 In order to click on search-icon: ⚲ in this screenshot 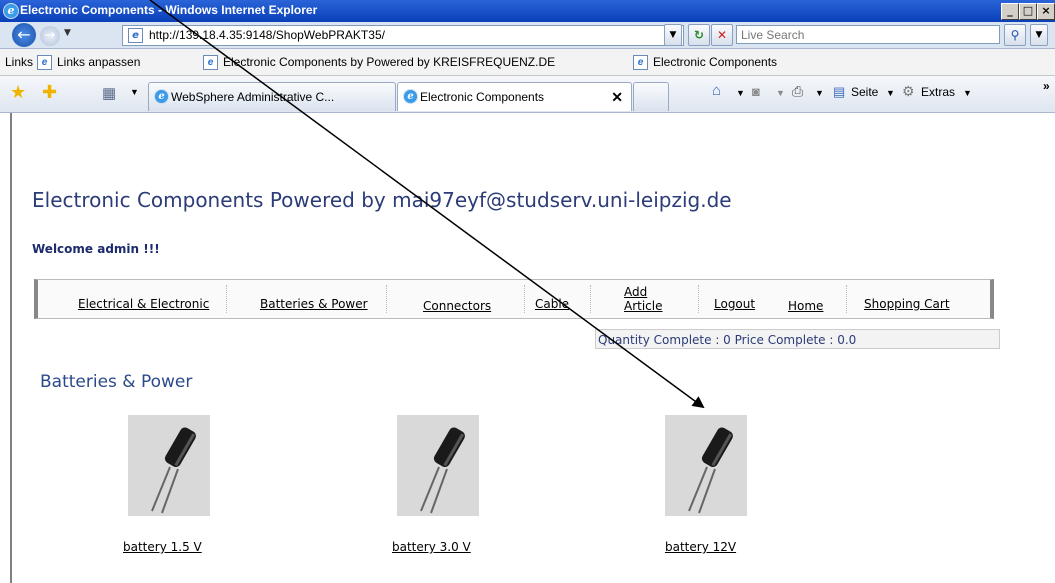, I will do `click(1015, 35)`.